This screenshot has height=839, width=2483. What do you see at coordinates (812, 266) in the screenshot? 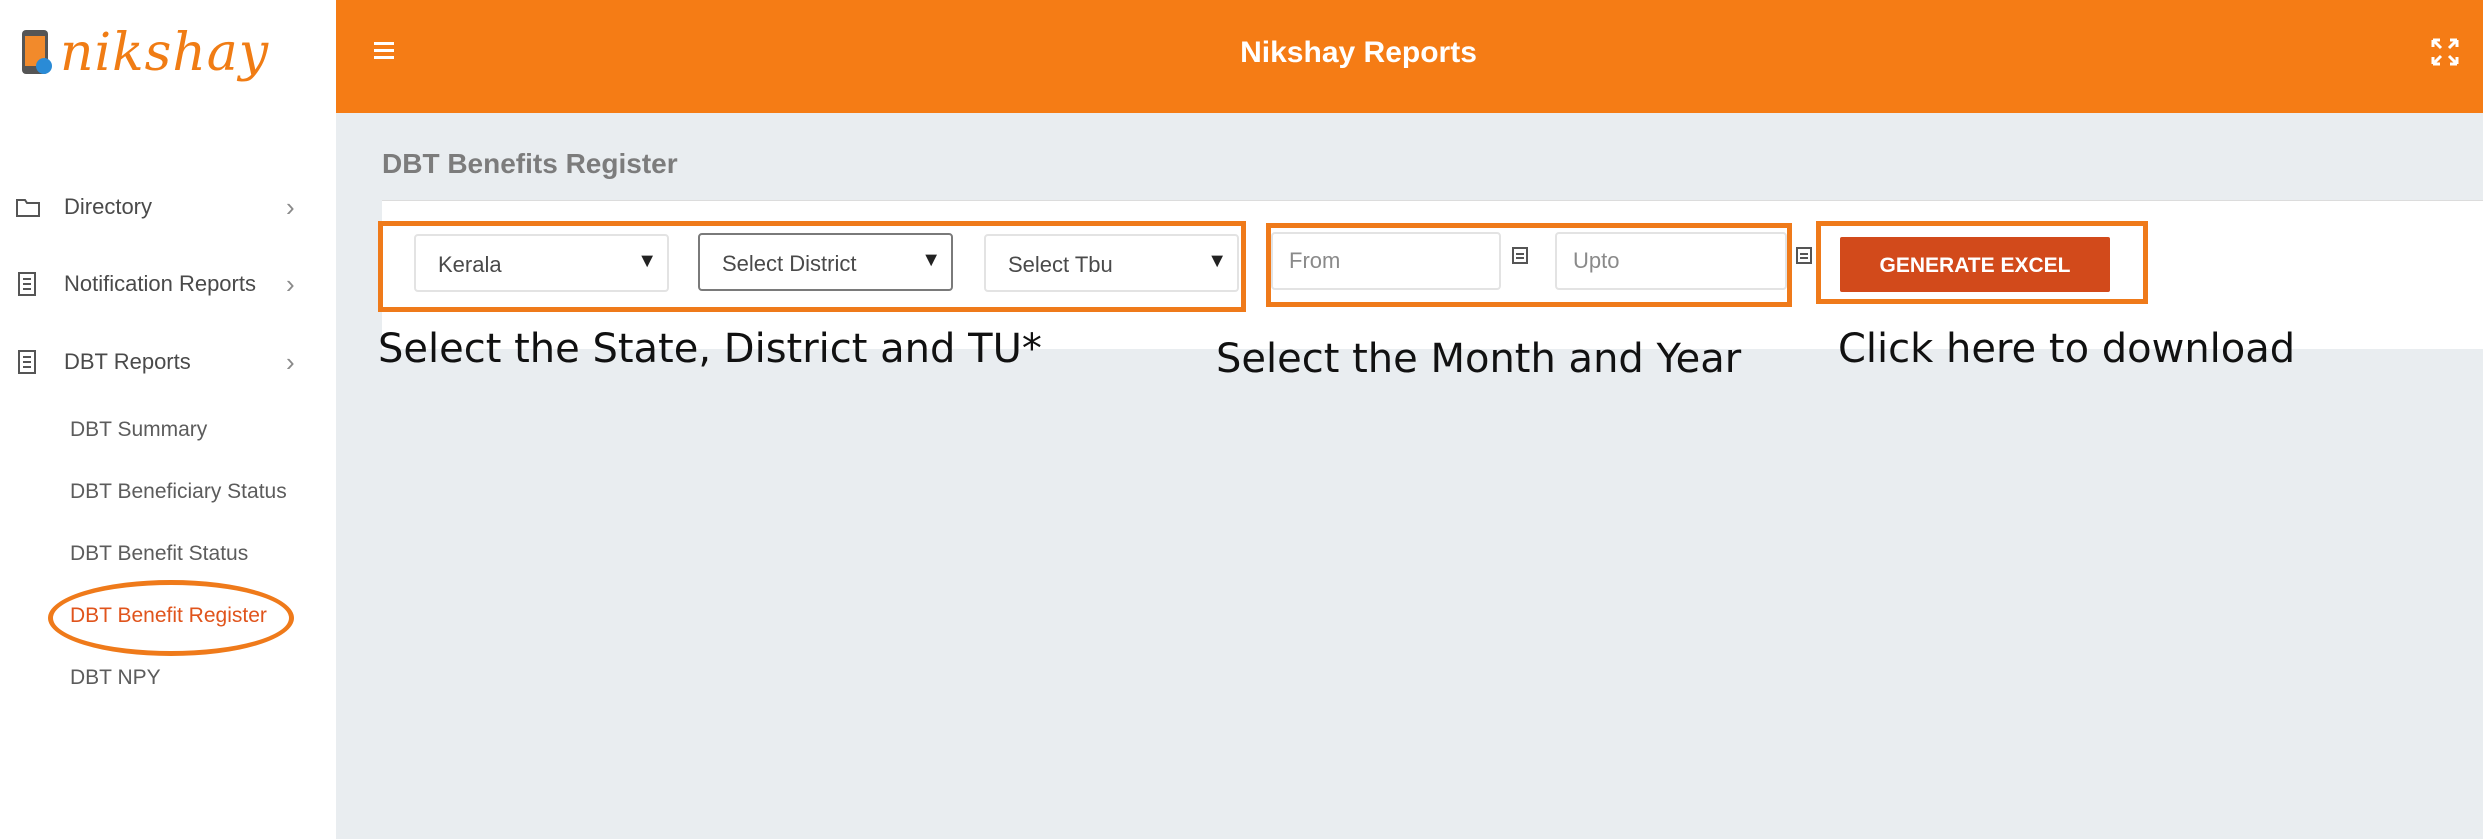
I see `location-filters-highlight` at bounding box center [812, 266].